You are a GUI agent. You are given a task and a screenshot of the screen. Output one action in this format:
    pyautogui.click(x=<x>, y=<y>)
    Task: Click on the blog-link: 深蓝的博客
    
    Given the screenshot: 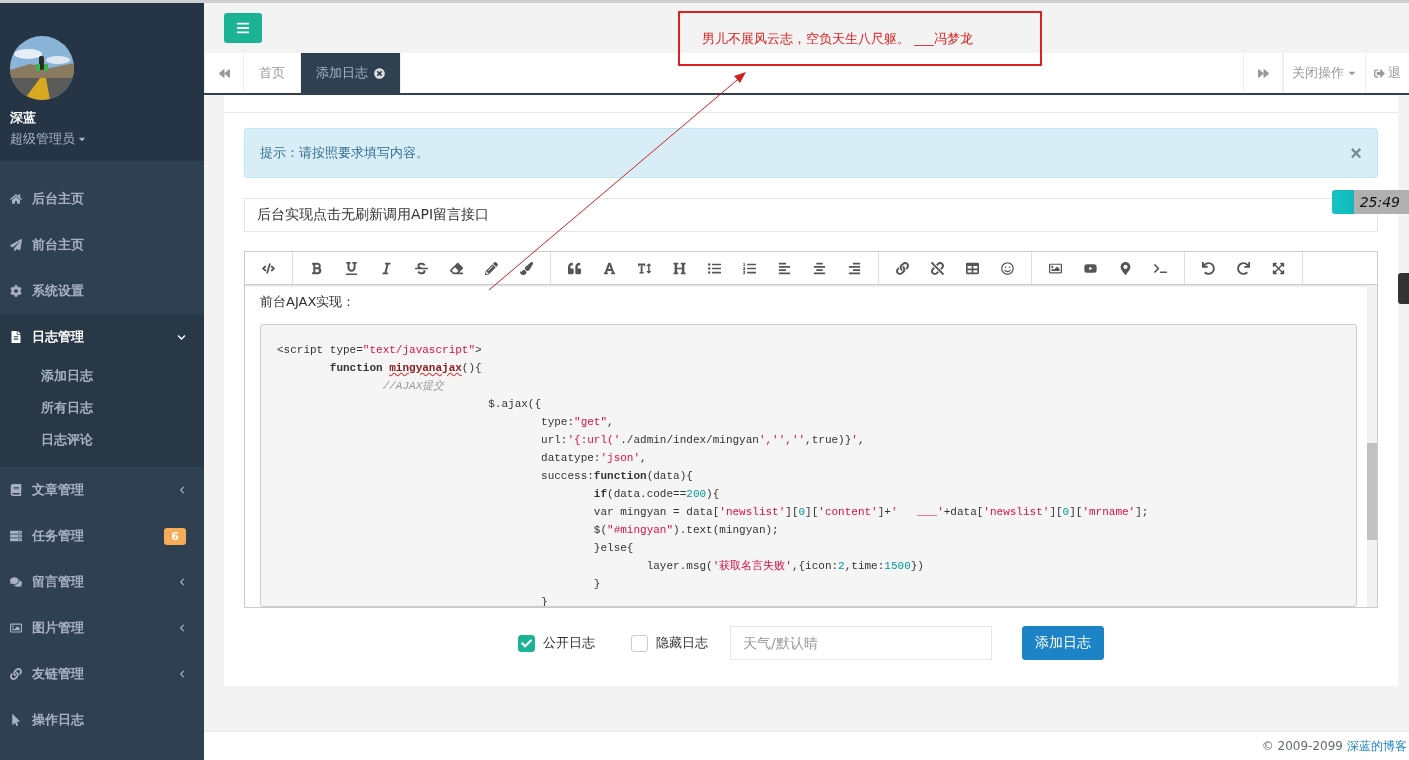 What is the action you would take?
    pyautogui.click(x=1377, y=746)
    